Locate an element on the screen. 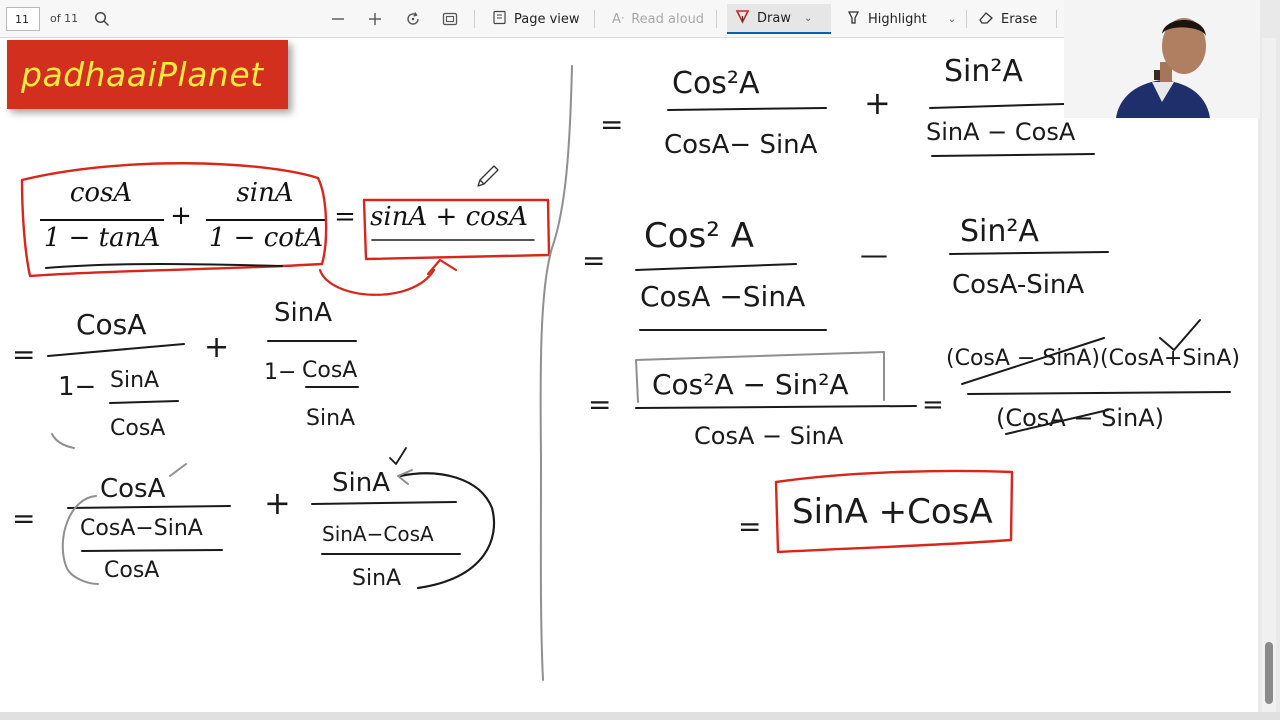 The image size is (1280, 720). erase-button: Erase is located at coordinates (1007, 19).